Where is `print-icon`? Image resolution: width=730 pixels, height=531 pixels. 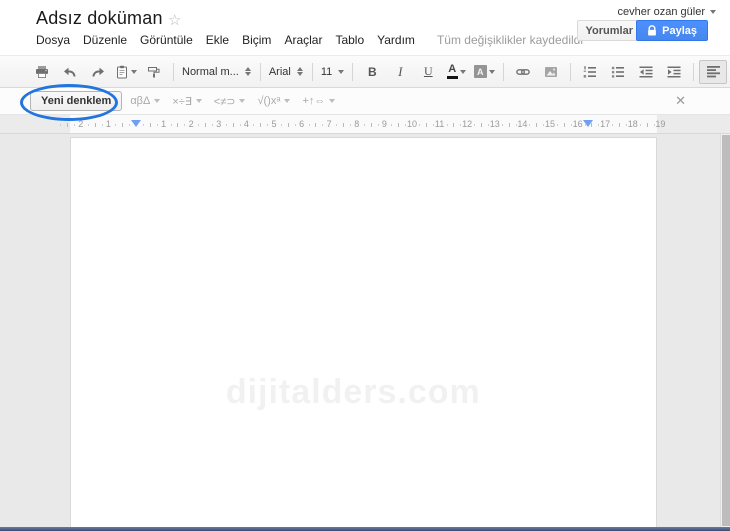
print-icon is located at coordinates (42, 71).